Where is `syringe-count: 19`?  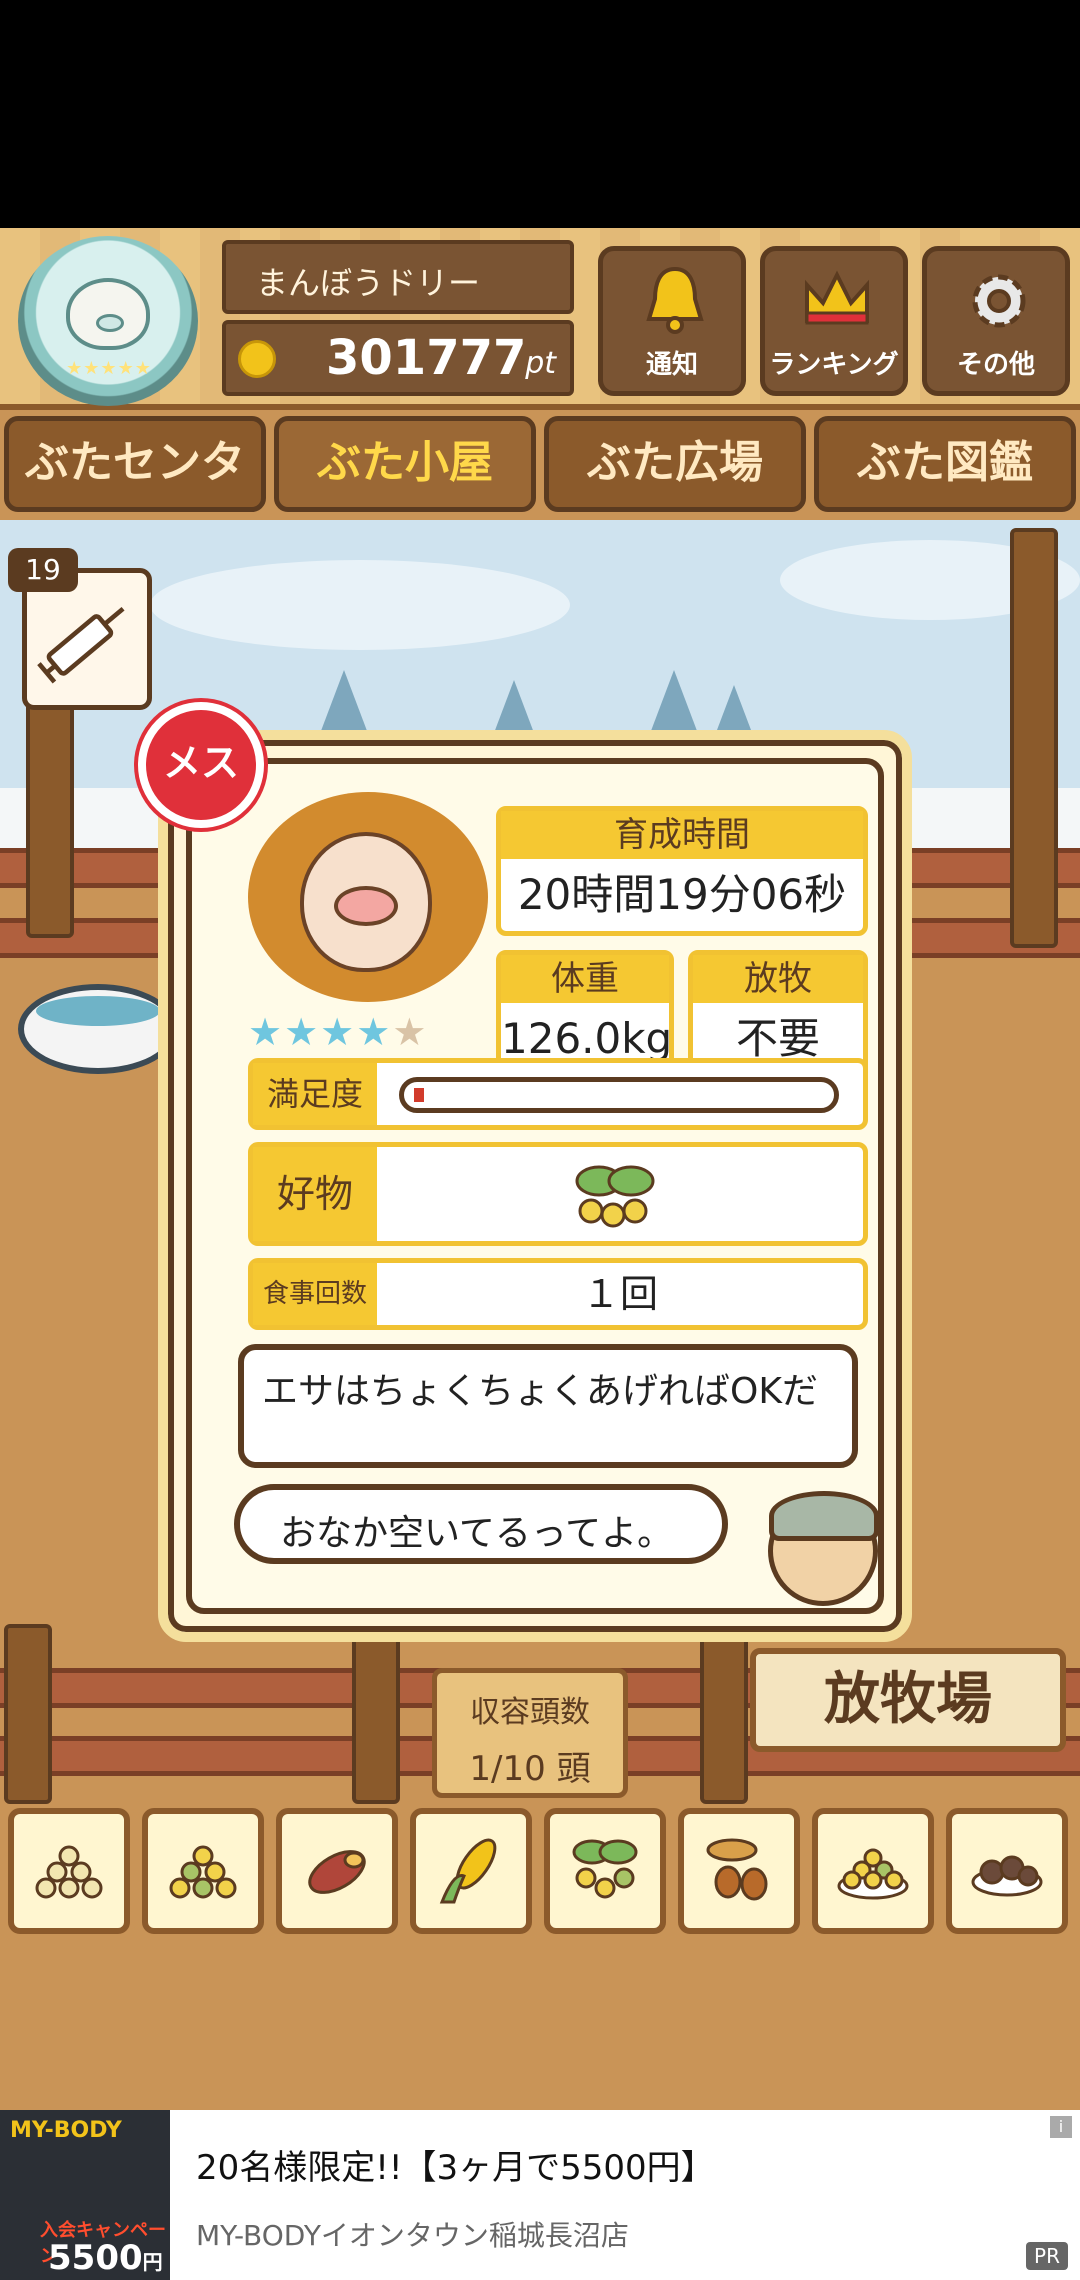
syringe-count: 19 is located at coordinates (43, 570).